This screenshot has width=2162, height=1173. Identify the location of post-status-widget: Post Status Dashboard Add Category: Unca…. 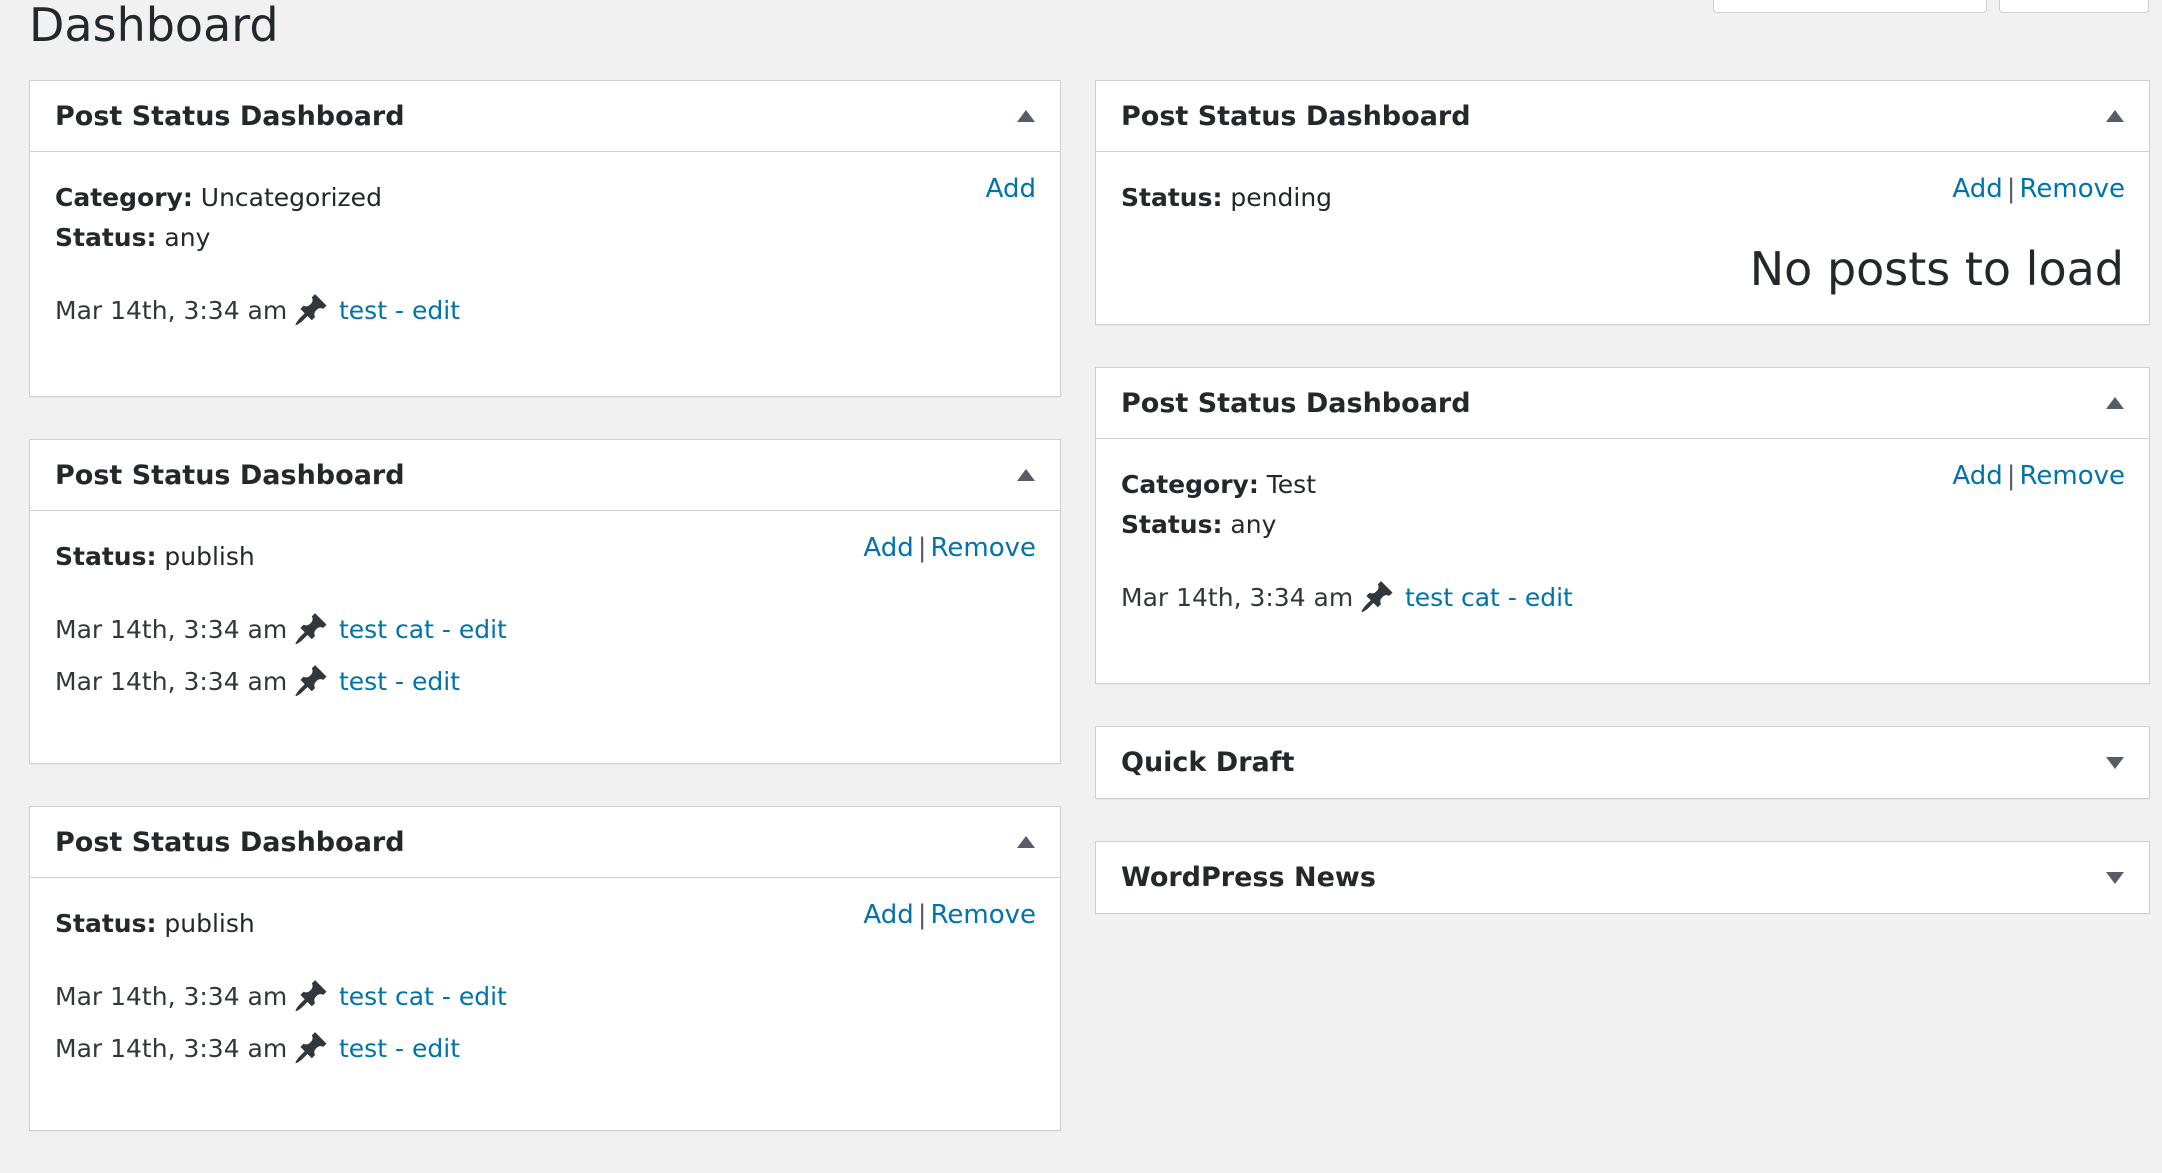
(545, 238).